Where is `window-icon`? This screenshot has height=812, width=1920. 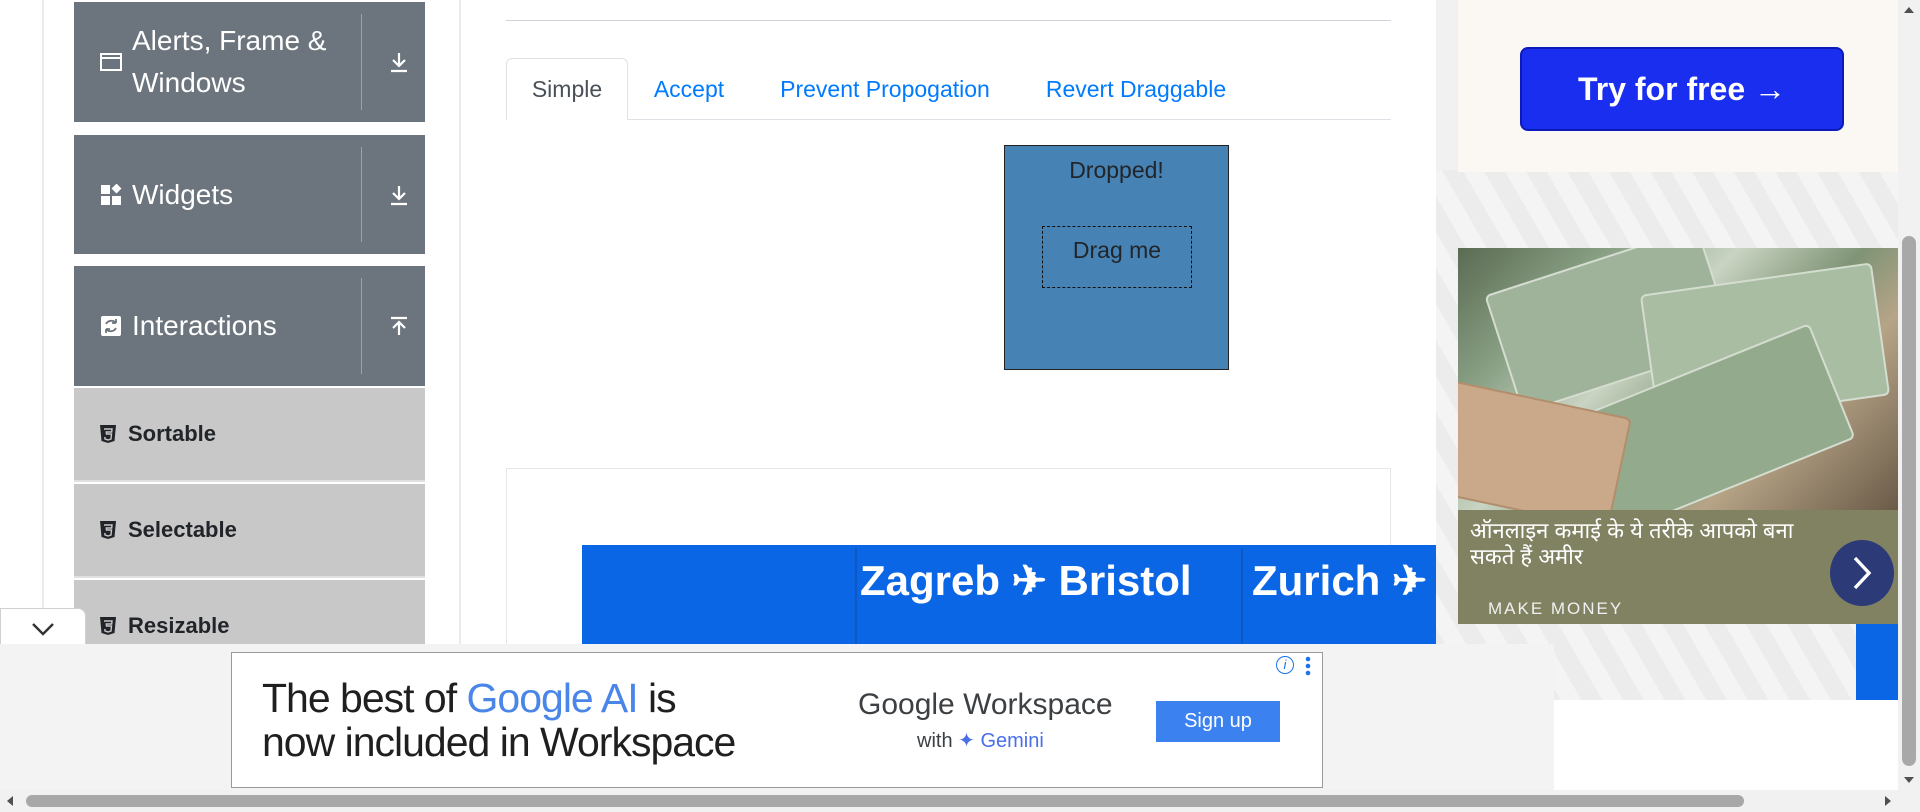 window-icon is located at coordinates (111, 62).